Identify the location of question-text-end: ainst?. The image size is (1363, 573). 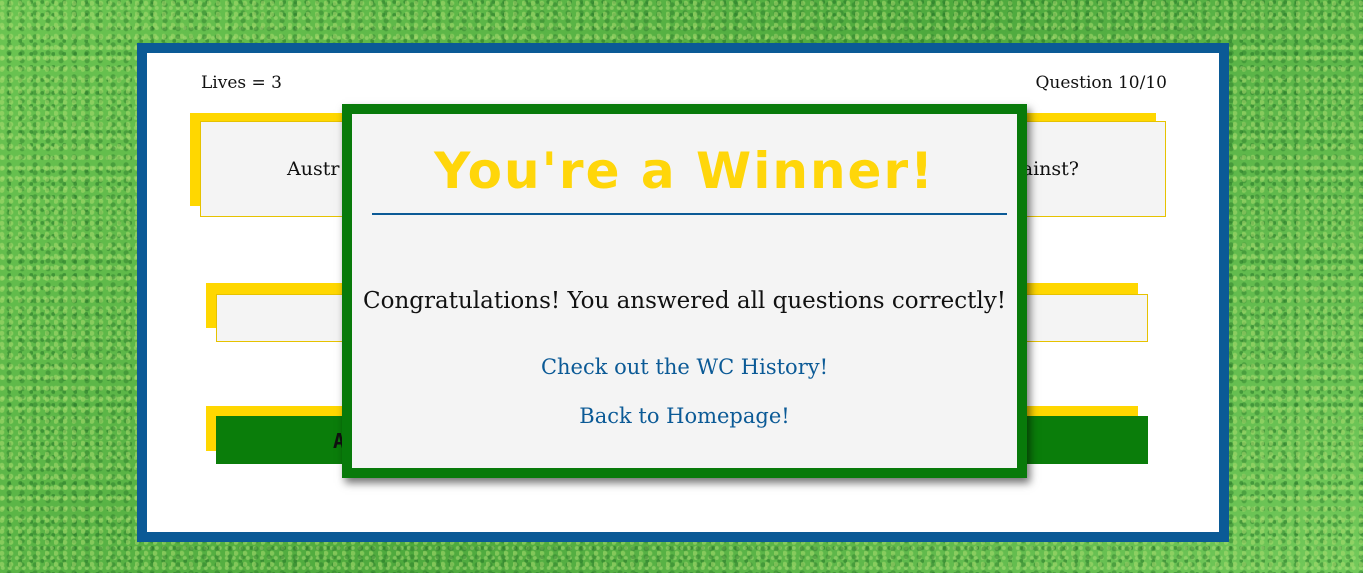
(1050, 169).